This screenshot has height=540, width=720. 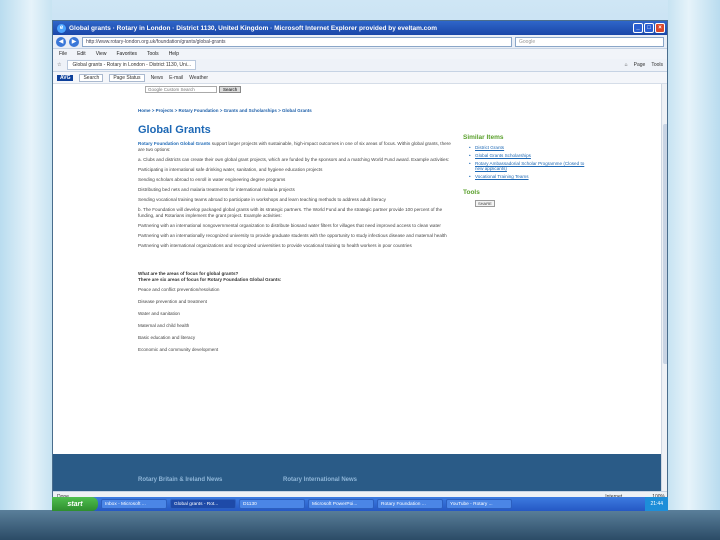 What do you see at coordinates (126, 54) in the screenshot?
I see `menu-favorites: Favorites` at bounding box center [126, 54].